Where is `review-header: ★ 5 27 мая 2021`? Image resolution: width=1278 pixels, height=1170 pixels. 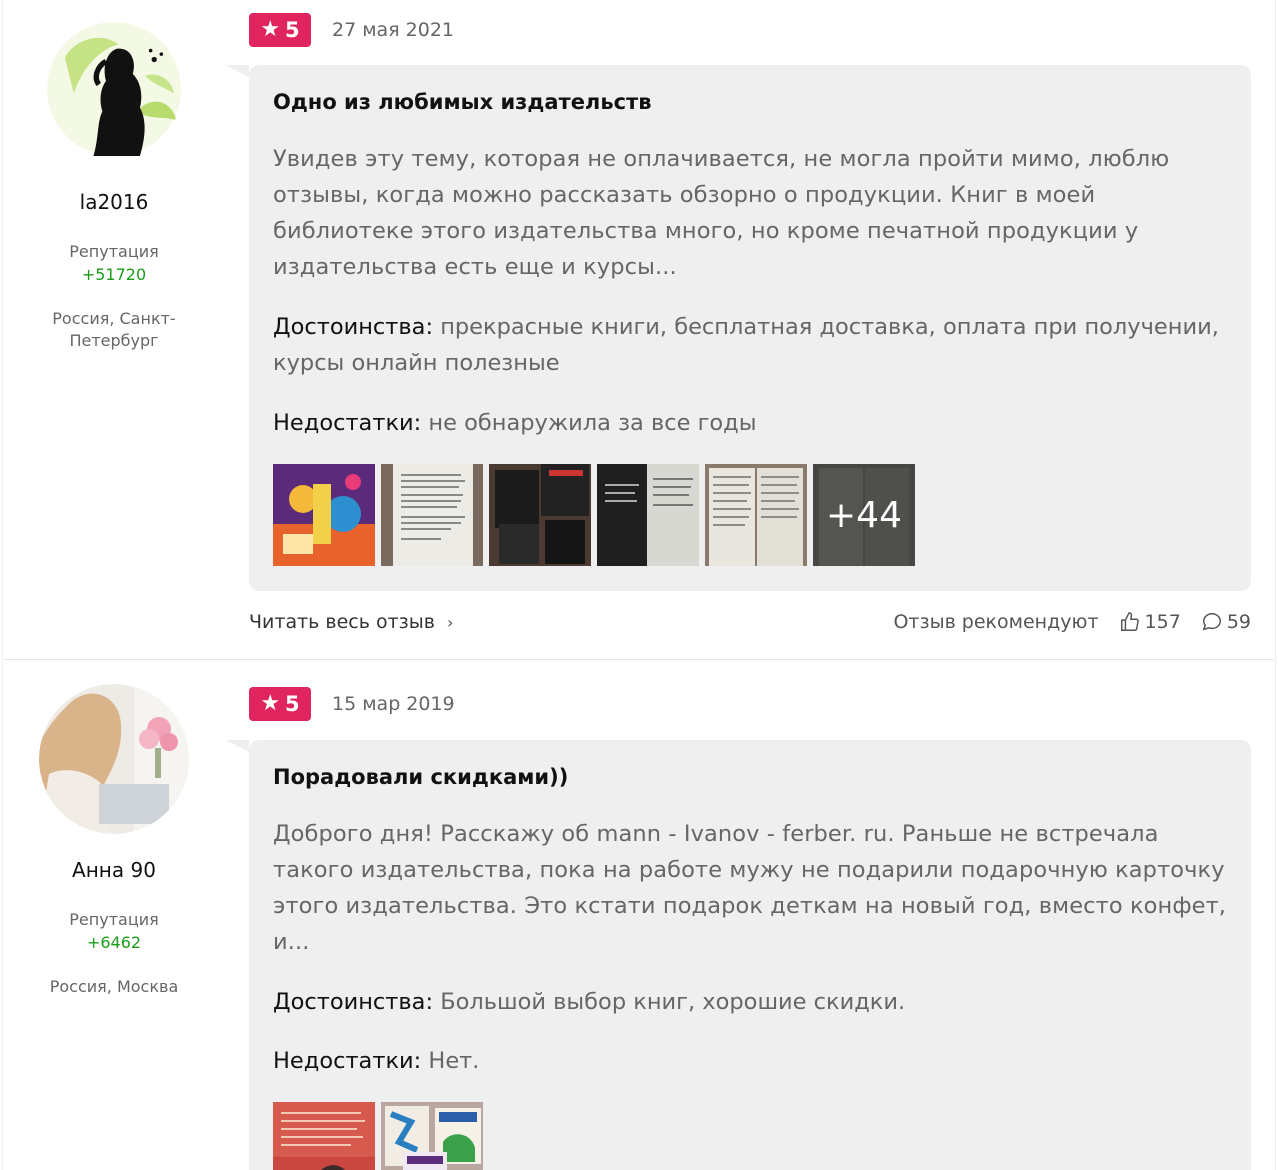 review-header: ★ 5 27 мая 2021 is located at coordinates (351, 30).